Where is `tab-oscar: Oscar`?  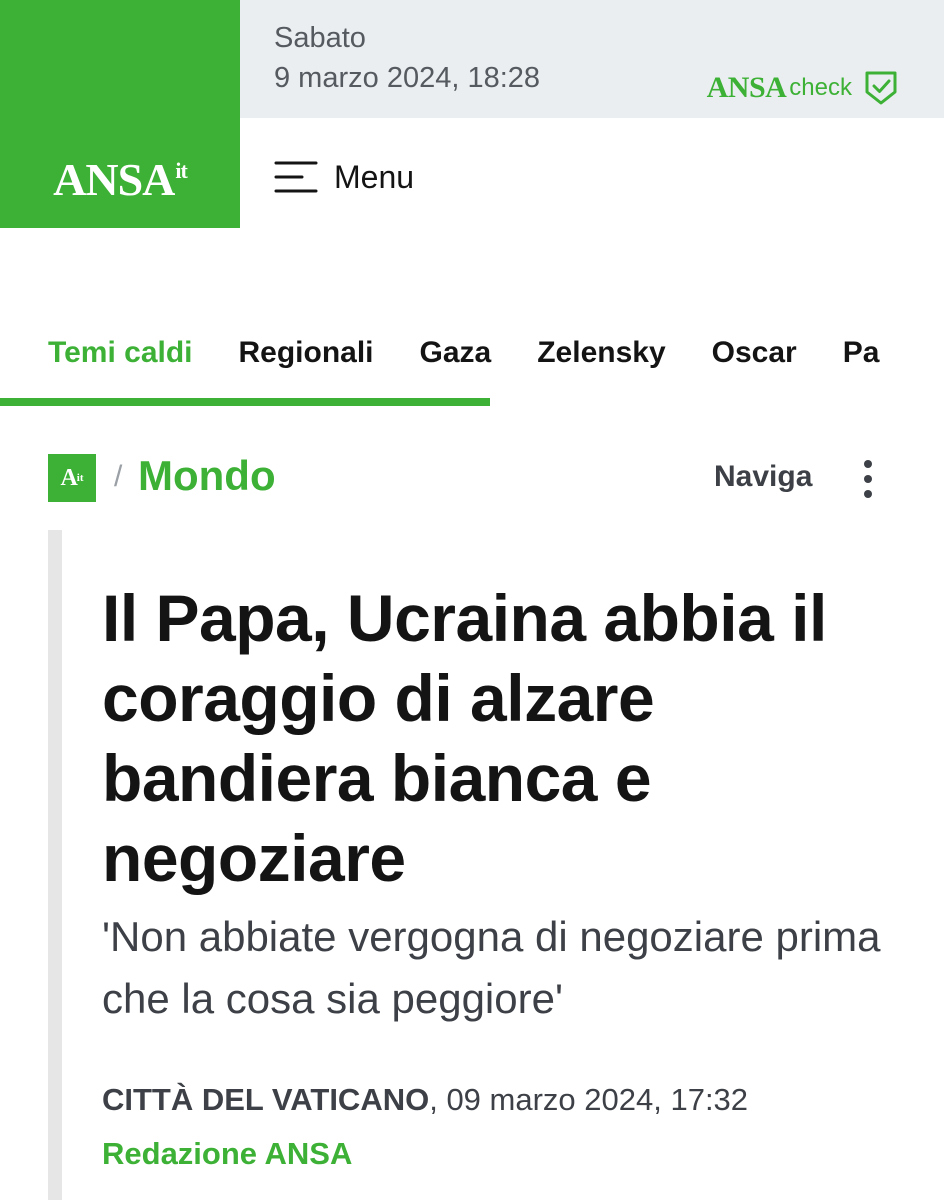
tab-oscar: Oscar is located at coordinates (754, 353).